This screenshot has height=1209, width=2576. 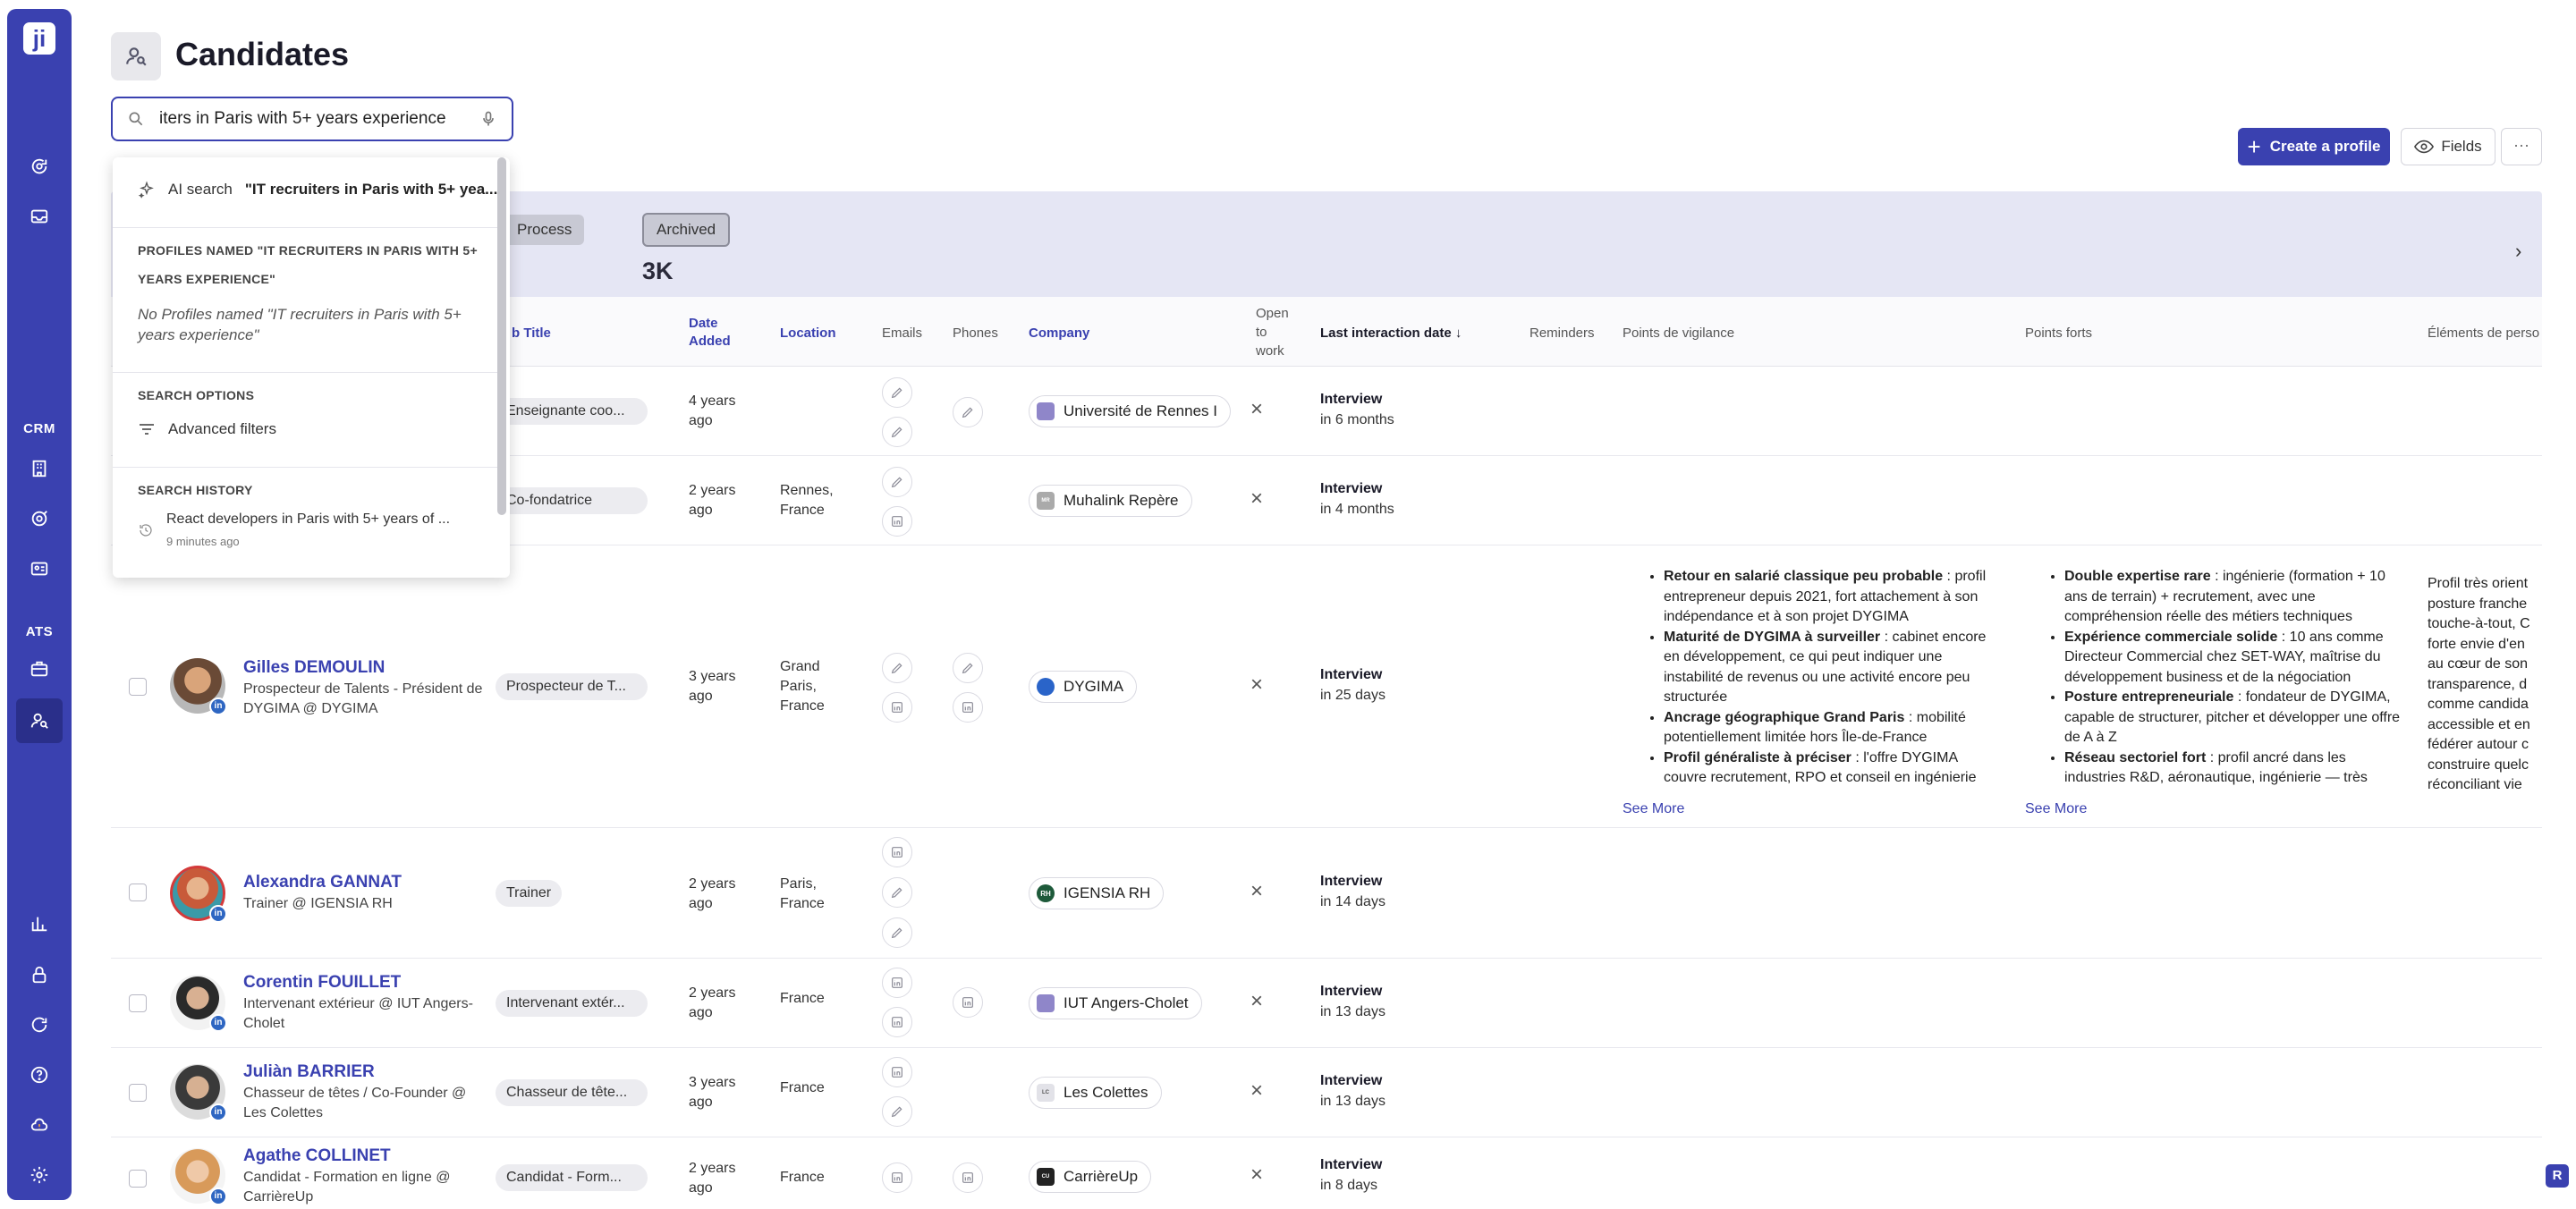 I want to click on app-logo: ji, so click(x=39, y=38).